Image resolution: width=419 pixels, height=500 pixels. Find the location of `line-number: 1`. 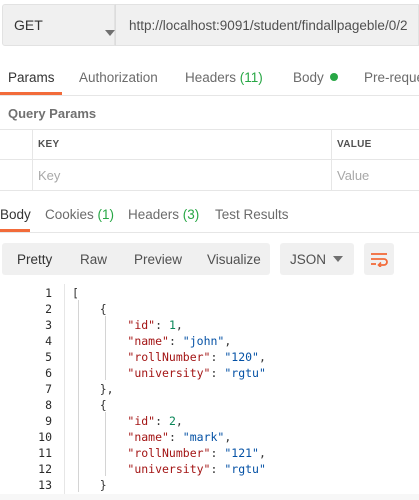

line-number: 1 is located at coordinates (48, 293).